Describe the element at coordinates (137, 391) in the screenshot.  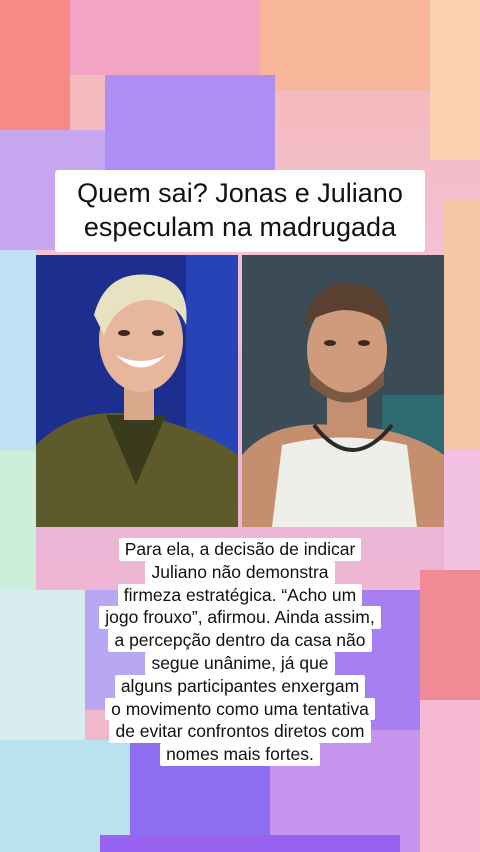
I see `laughing-blond-man-photo` at that location.